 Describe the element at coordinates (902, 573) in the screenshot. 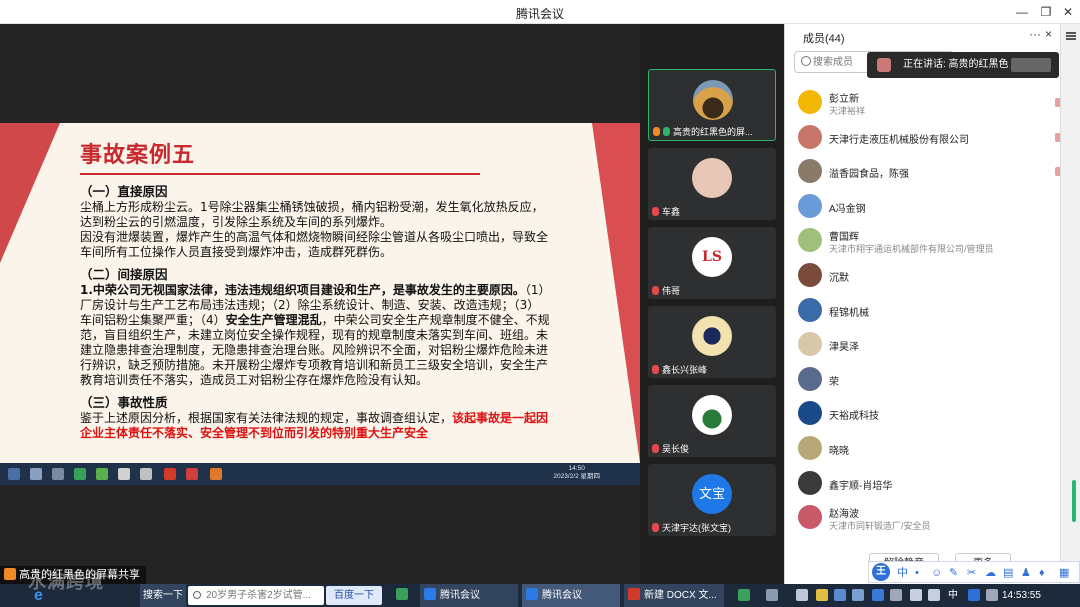

I see `ime-mode: 中` at that location.